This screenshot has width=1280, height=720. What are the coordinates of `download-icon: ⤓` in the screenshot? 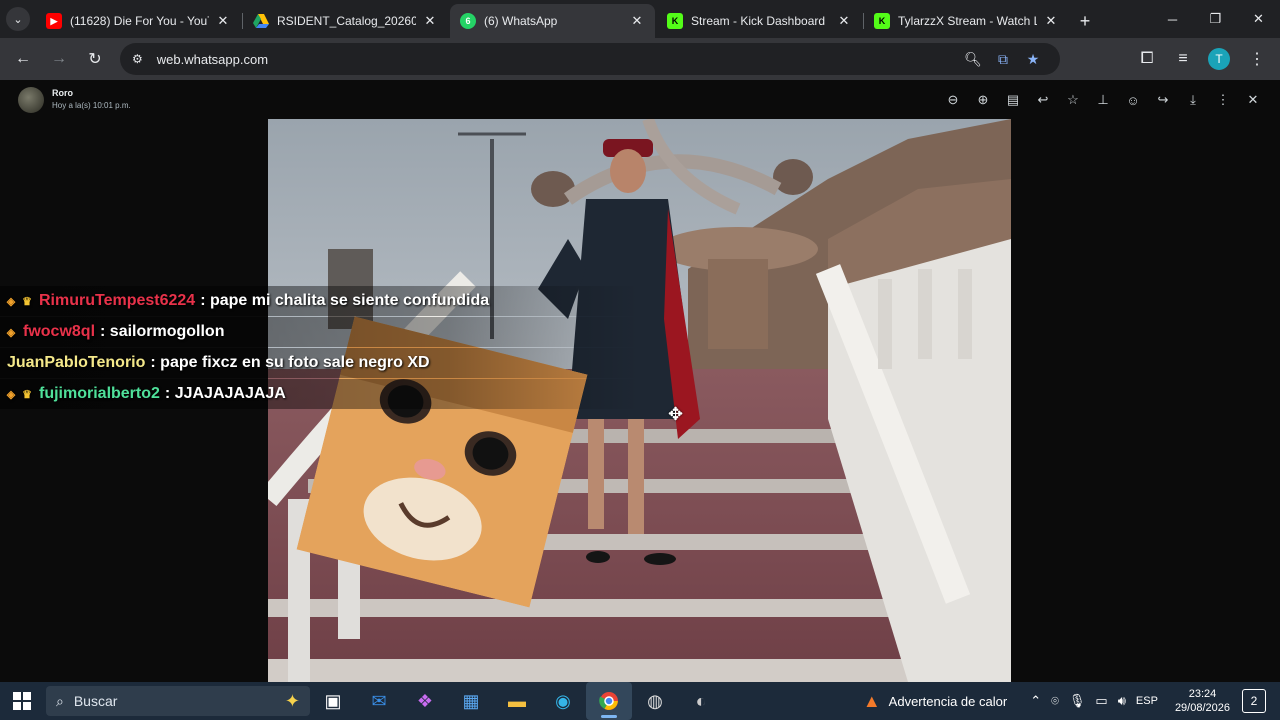 It's located at (1193, 100).